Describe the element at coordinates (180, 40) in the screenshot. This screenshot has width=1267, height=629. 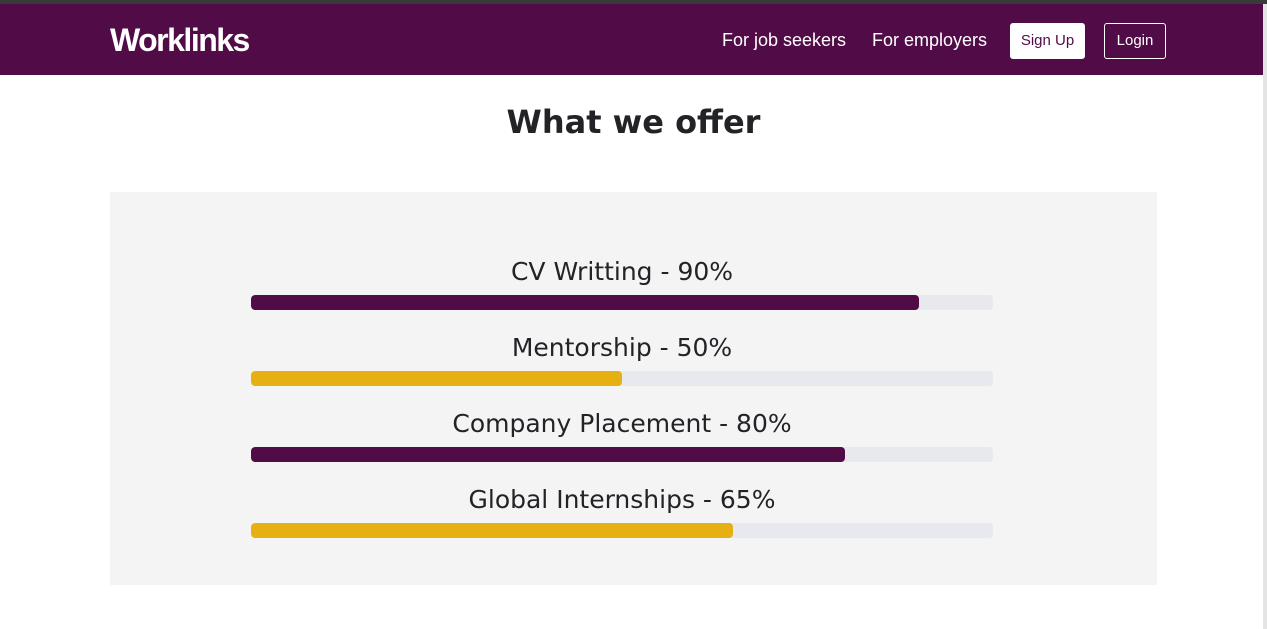
I see `brand-logo: Worklinks` at that location.